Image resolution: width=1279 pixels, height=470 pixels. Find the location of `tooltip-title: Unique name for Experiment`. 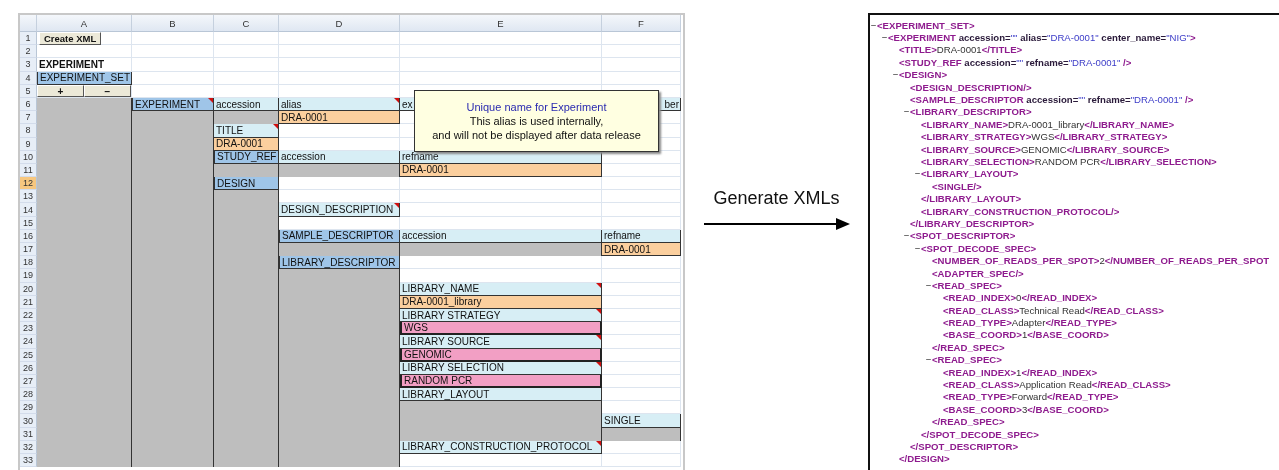

tooltip-title: Unique name for Experiment is located at coordinates (536, 107).